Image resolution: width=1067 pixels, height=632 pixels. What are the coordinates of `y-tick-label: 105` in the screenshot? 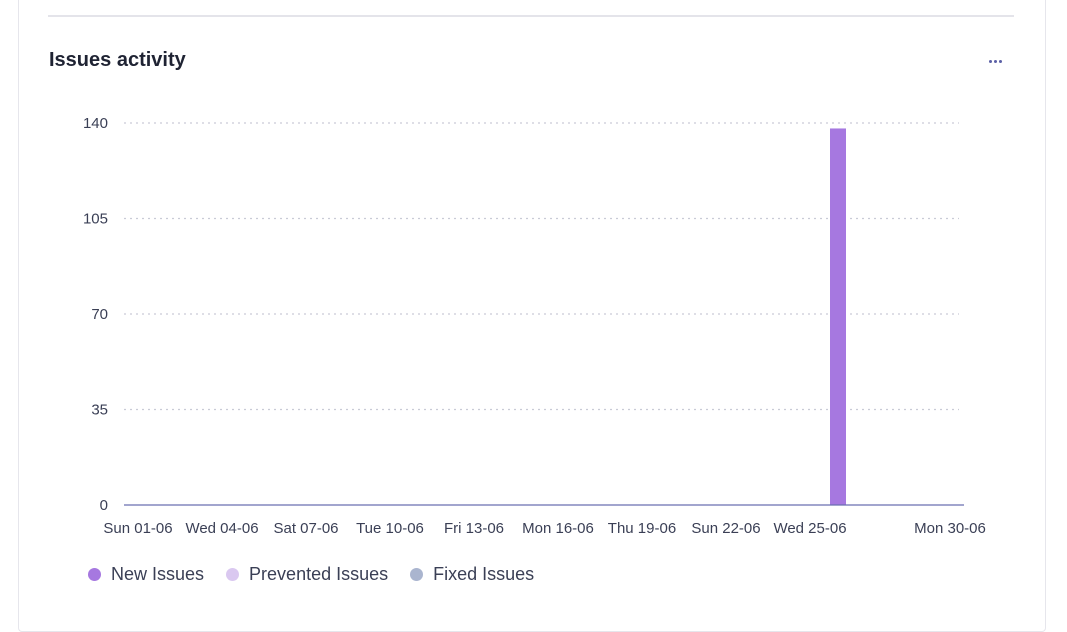 It's located at (95, 219).